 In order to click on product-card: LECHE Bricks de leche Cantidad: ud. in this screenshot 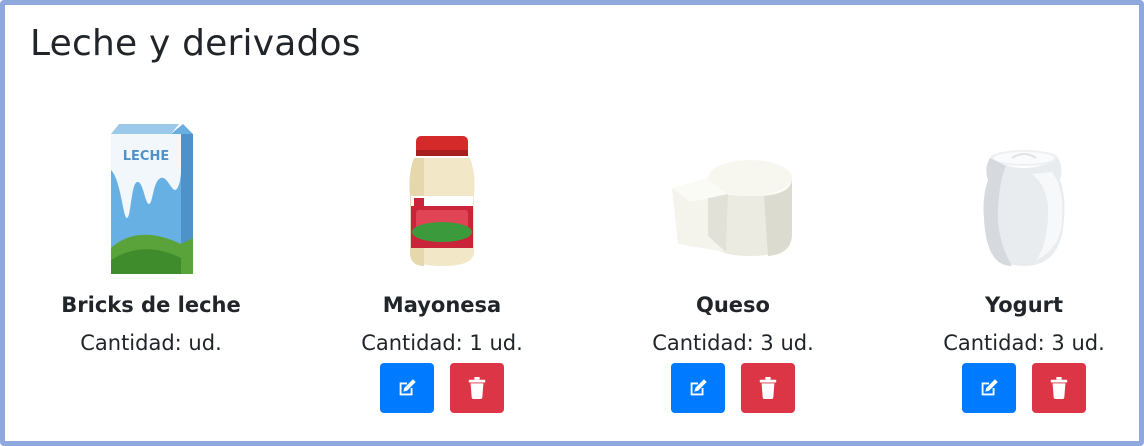, I will do `click(151, 237)`.